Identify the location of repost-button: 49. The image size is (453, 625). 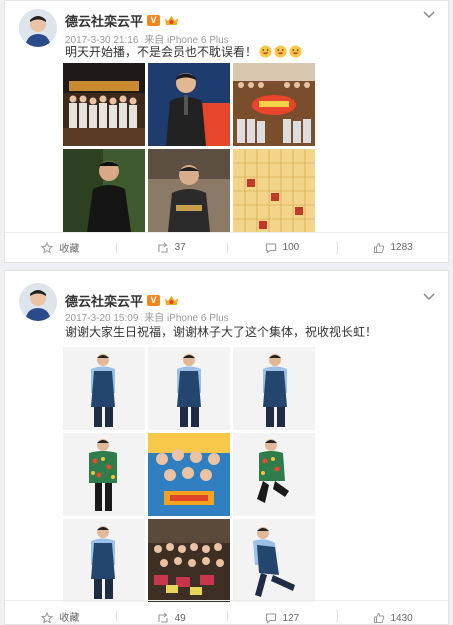
(171, 612).